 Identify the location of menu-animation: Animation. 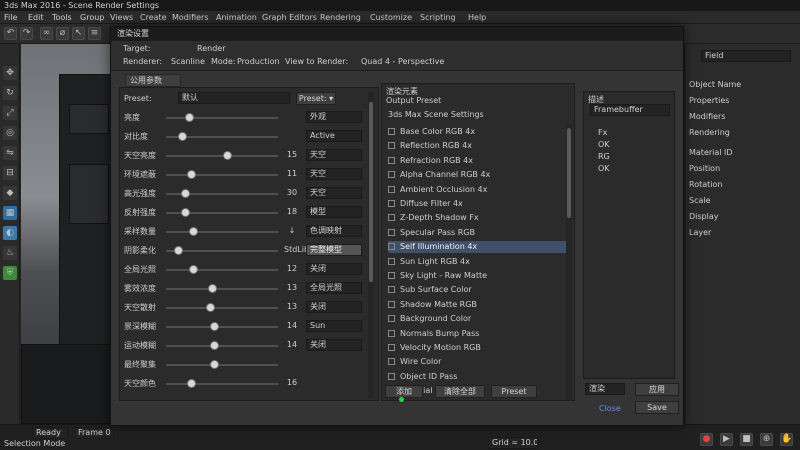
(236, 17).